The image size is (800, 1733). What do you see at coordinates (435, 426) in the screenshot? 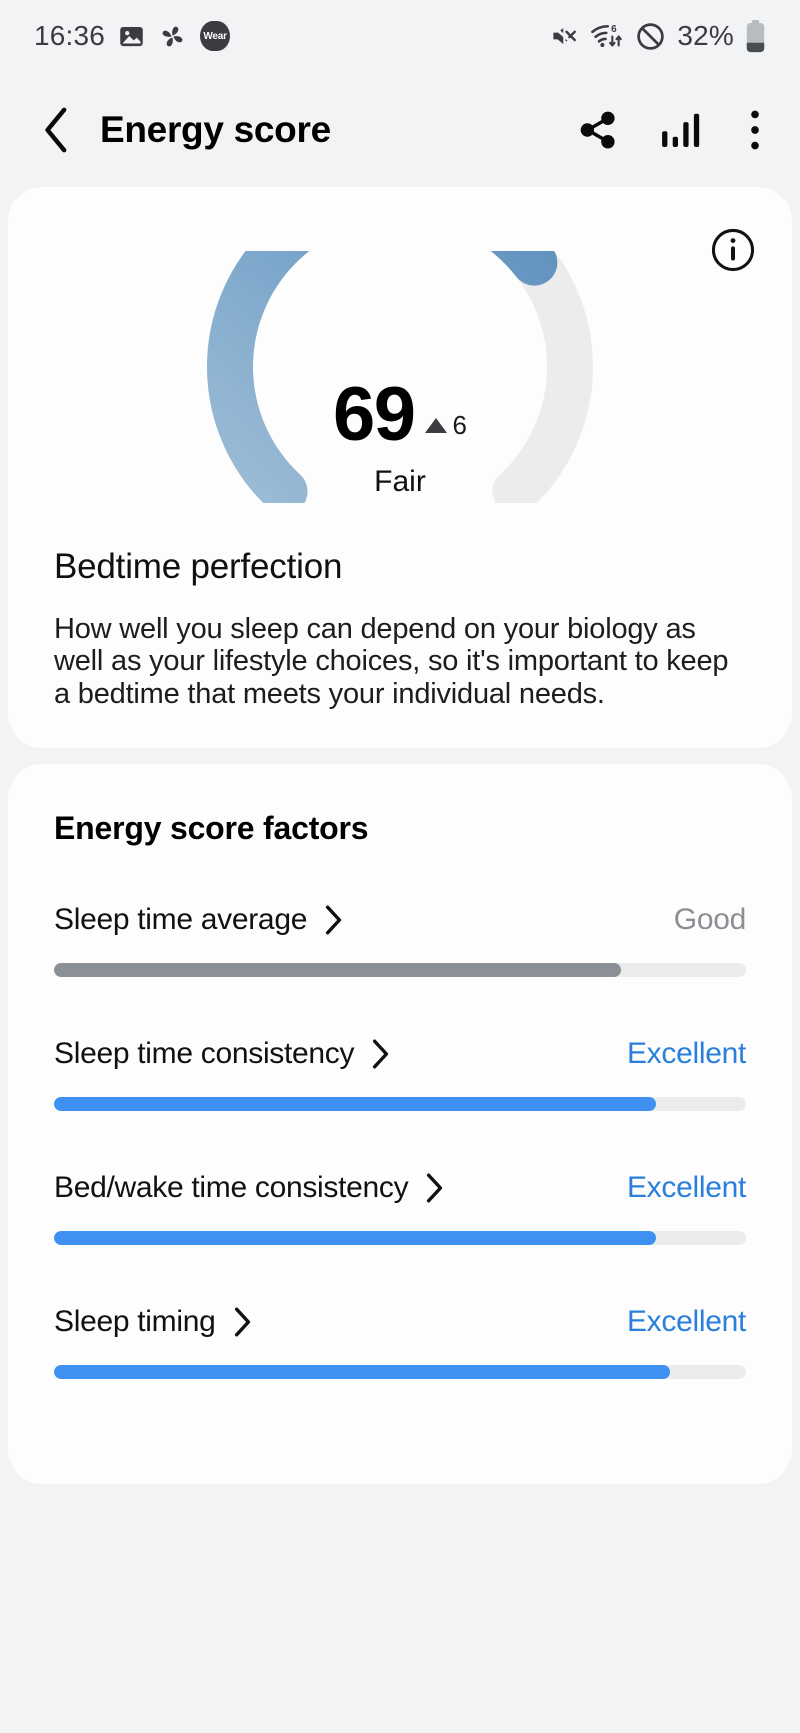
I see `triangle-up-icon` at bounding box center [435, 426].